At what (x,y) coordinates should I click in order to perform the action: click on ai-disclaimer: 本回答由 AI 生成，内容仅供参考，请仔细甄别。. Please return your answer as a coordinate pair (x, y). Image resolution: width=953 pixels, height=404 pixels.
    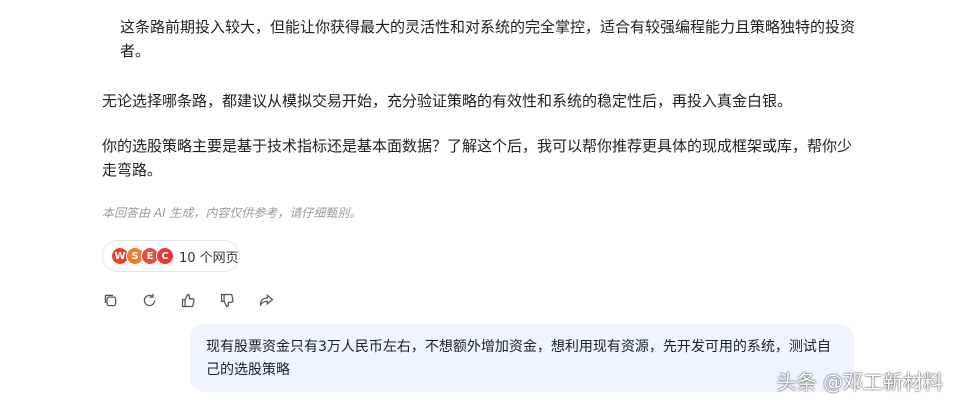
    Looking at the image, I should click on (232, 213).